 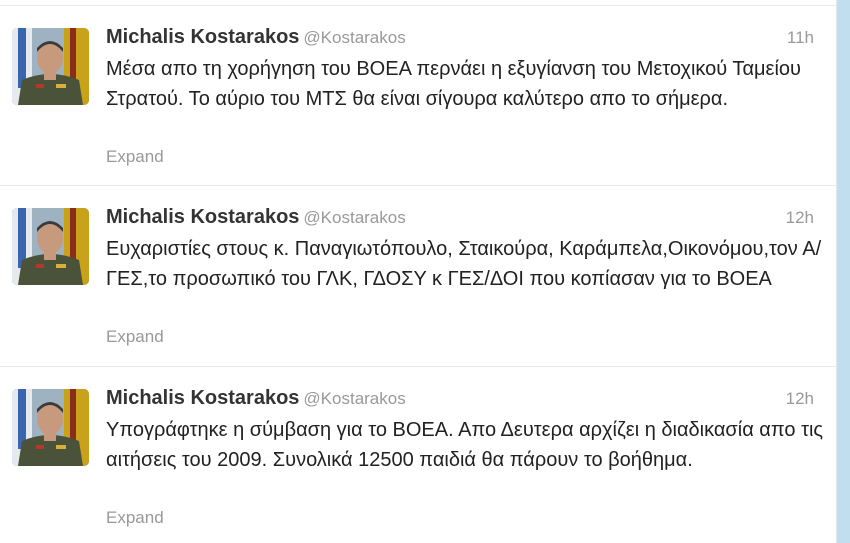 I want to click on tweet-timestamp: 11h, so click(x=800, y=38).